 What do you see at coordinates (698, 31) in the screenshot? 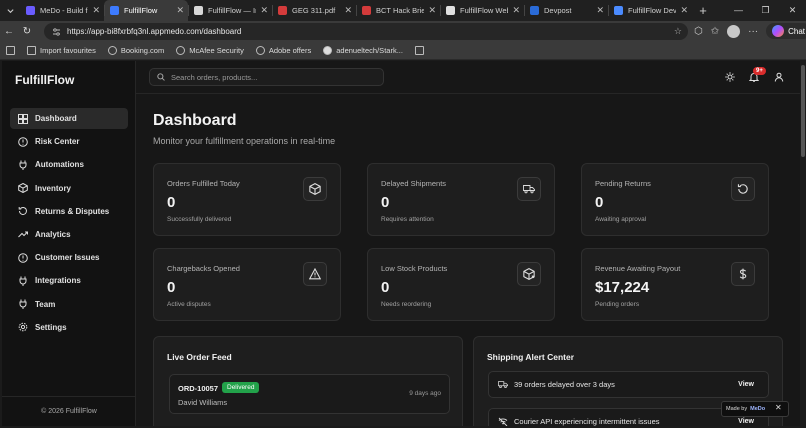
I see `extensions-icon: ⬡` at bounding box center [698, 31].